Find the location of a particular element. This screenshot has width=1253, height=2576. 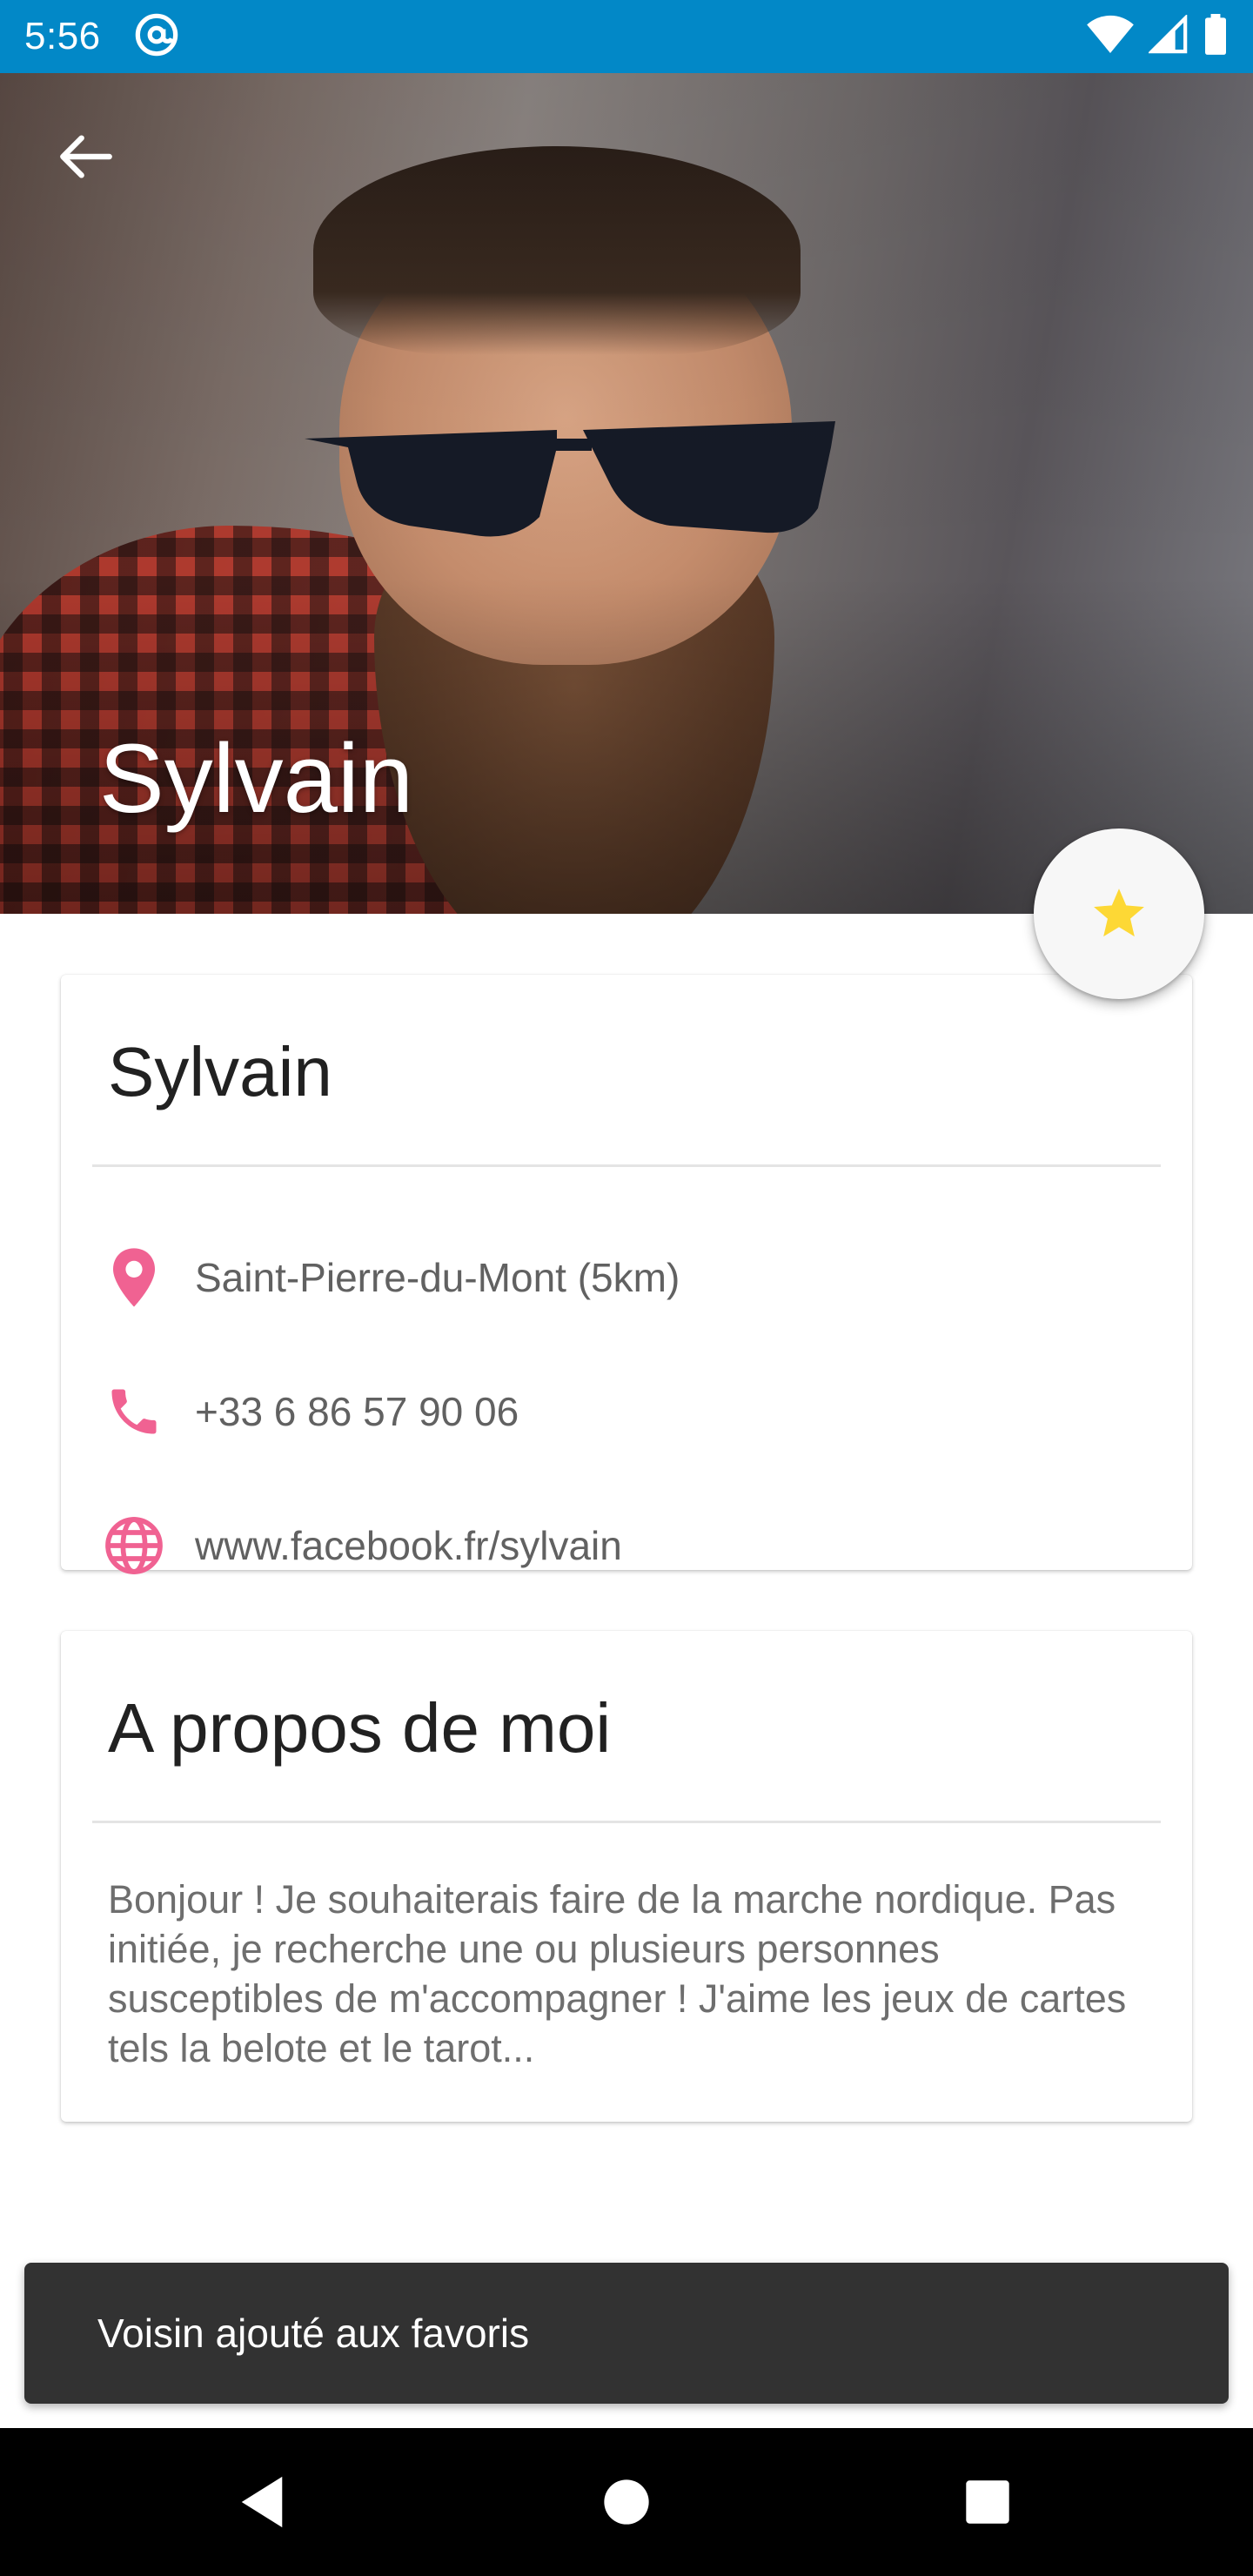

back-button is located at coordinates (86, 157).